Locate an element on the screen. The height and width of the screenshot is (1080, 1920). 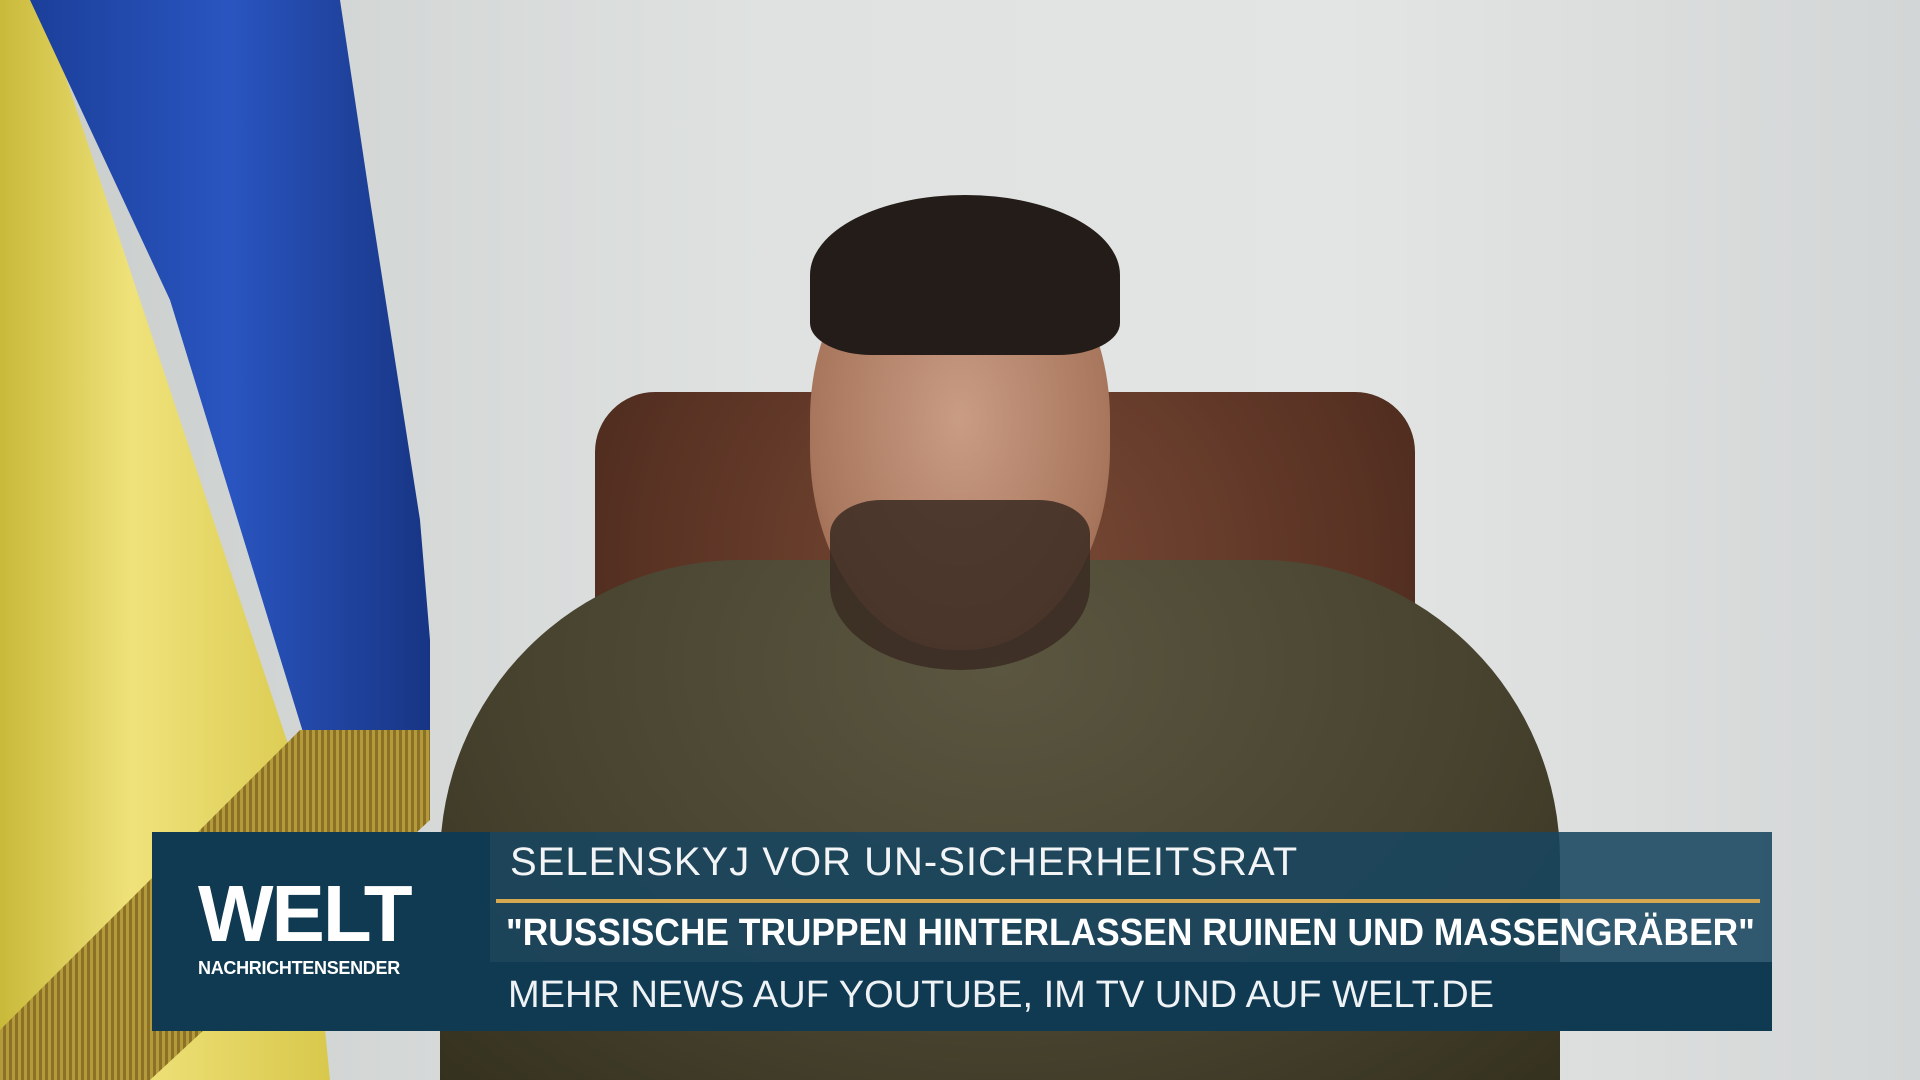
logo-subtitle: NACHRICHTENSENDER is located at coordinates (299, 968).